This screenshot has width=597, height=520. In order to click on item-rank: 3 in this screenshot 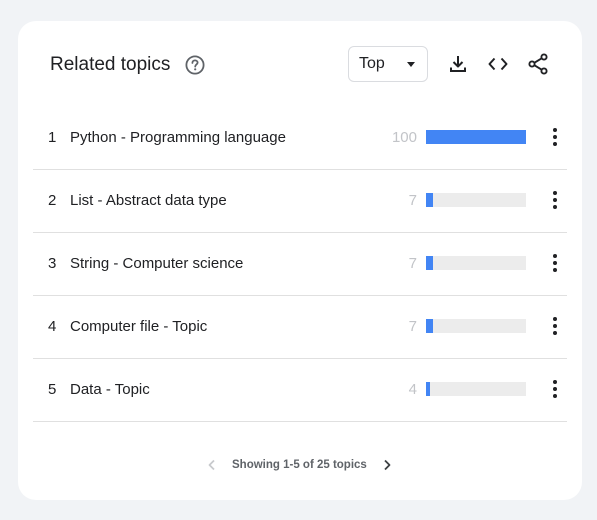, I will do `click(52, 263)`.